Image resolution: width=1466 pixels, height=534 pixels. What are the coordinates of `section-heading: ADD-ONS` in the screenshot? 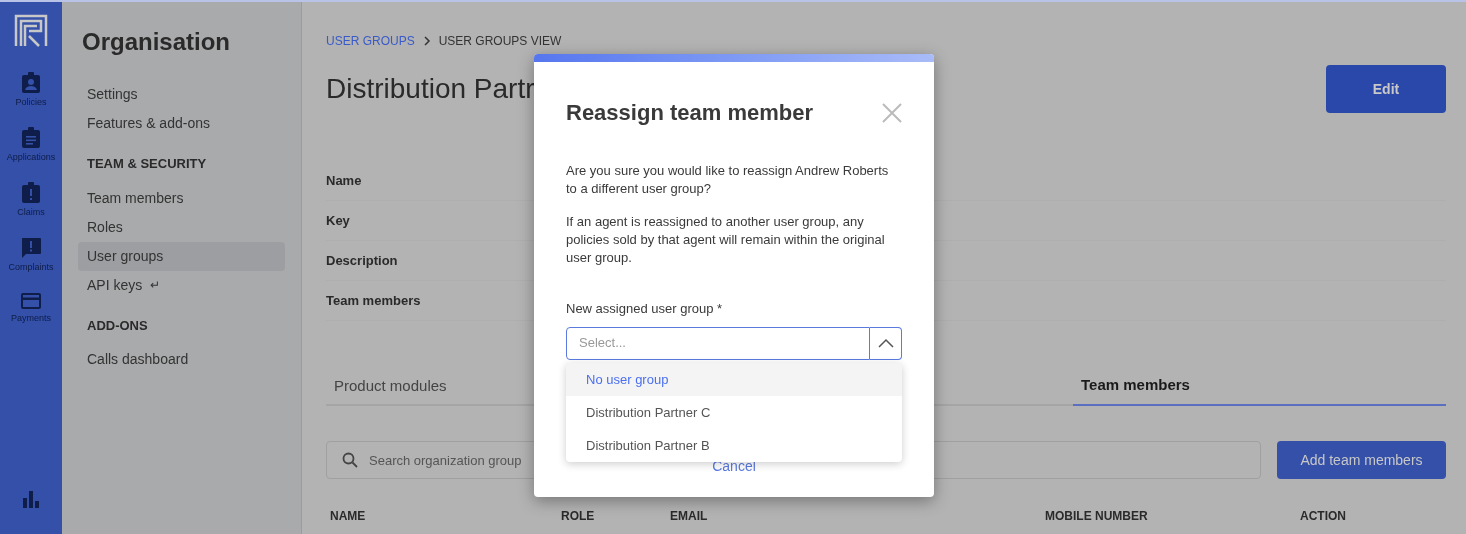 It's located at (117, 325).